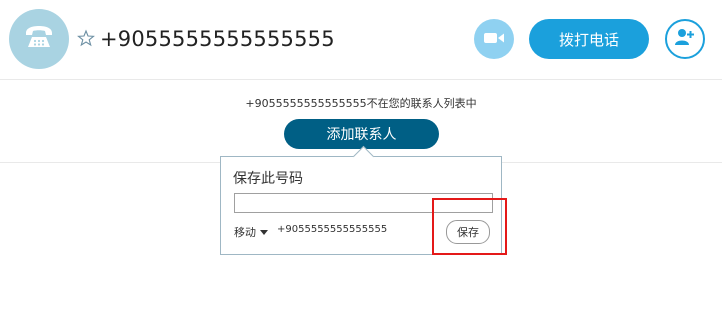 Image resolution: width=722 pixels, height=316 pixels. I want to click on popup-phone-number: +9055555555555555, so click(332, 229).